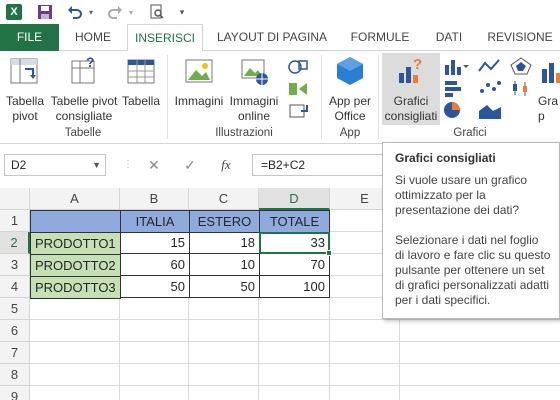  I want to click on stock-chart-icon, so click(520, 88).